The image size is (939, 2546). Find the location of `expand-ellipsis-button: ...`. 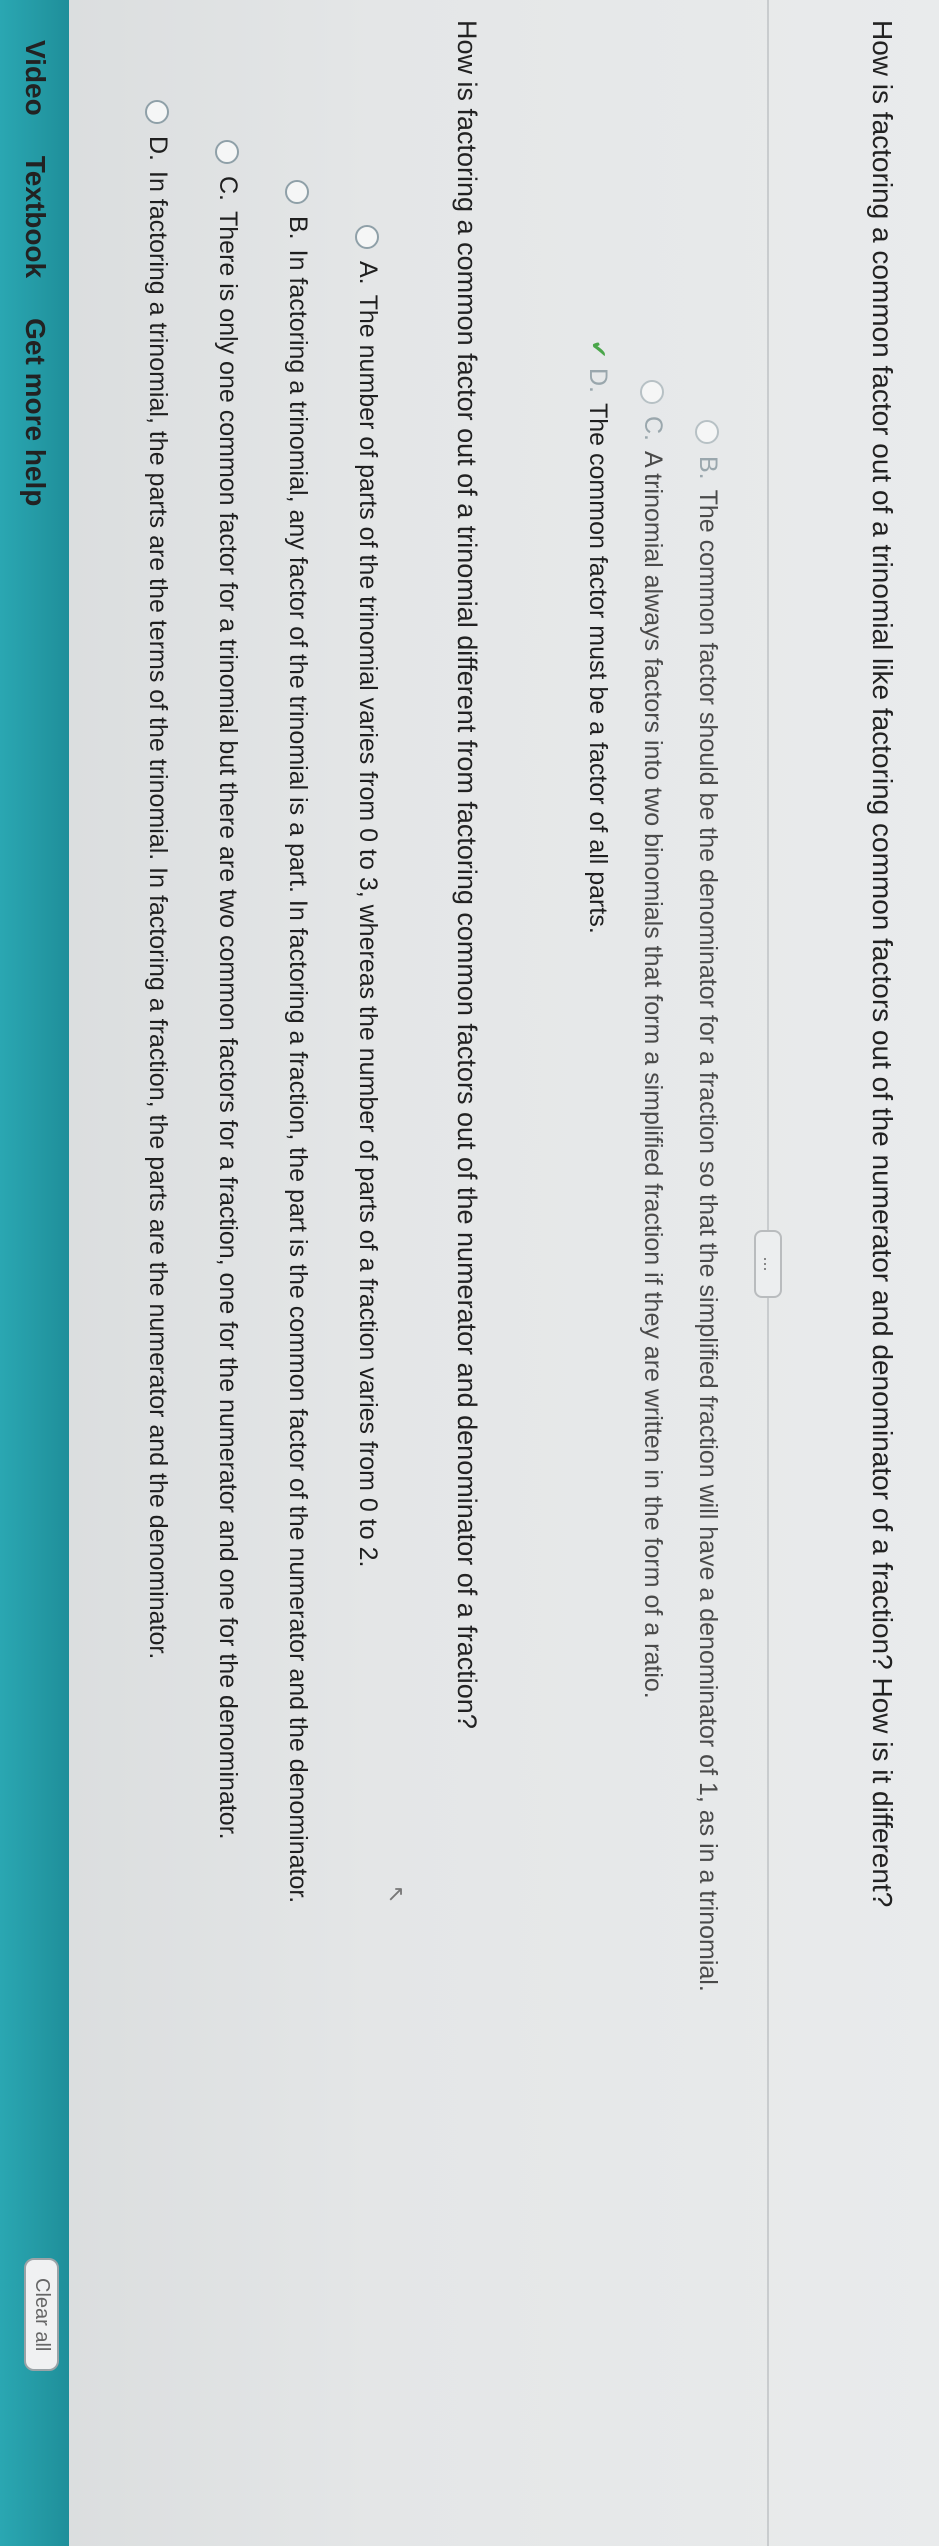

expand-ellipsis-button: ... is located at coordinates (768, 1264).